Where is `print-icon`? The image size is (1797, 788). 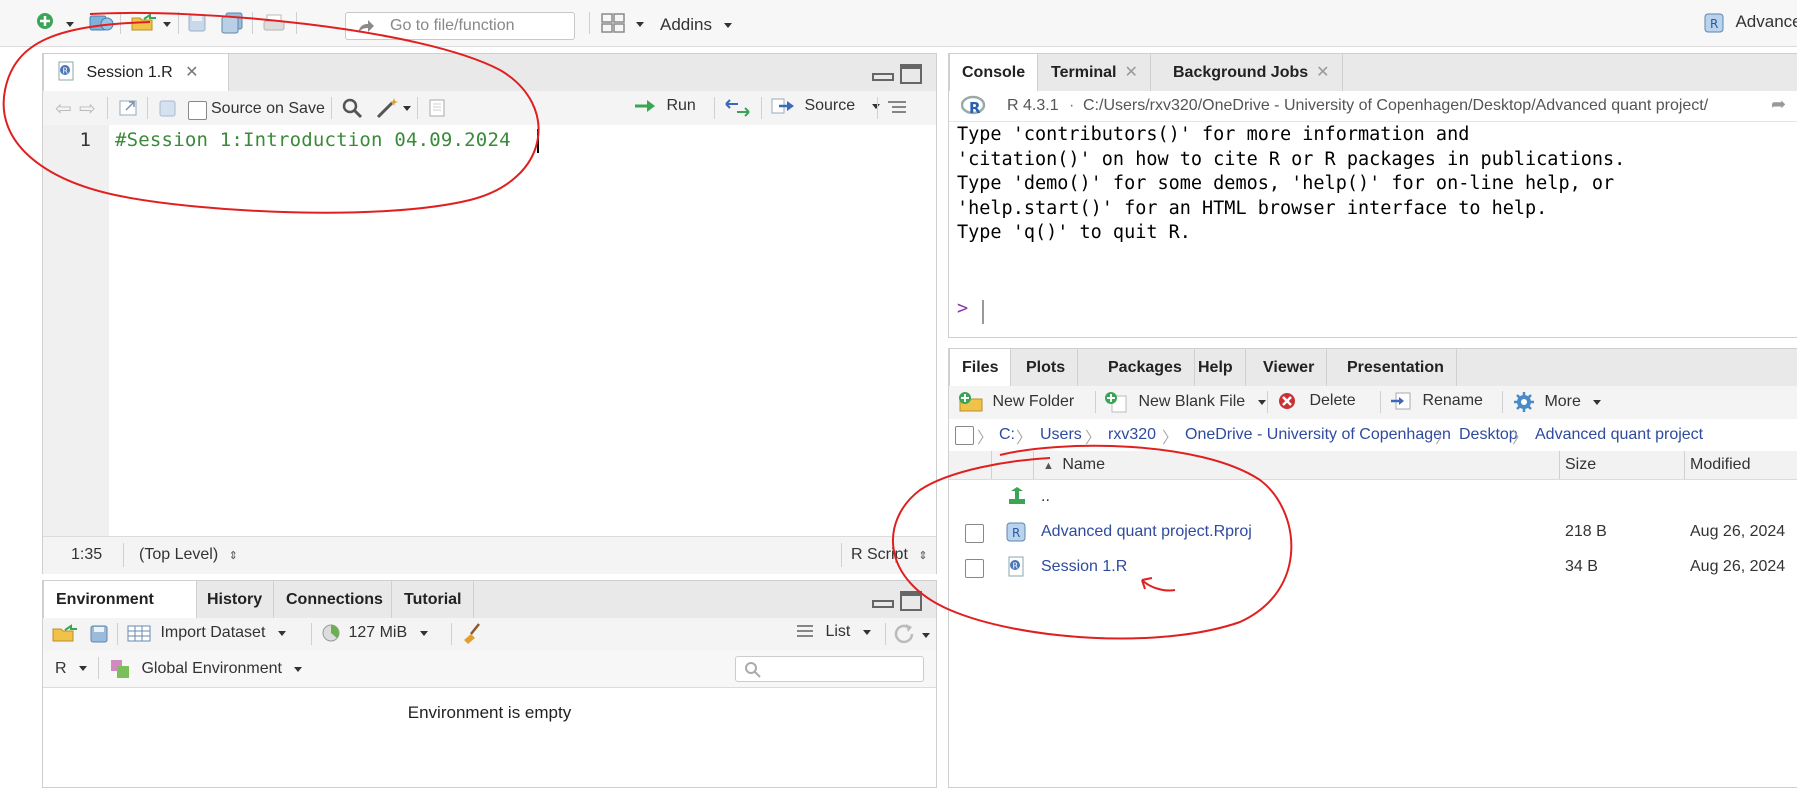 print-icon is located at coordinates (274, 23).